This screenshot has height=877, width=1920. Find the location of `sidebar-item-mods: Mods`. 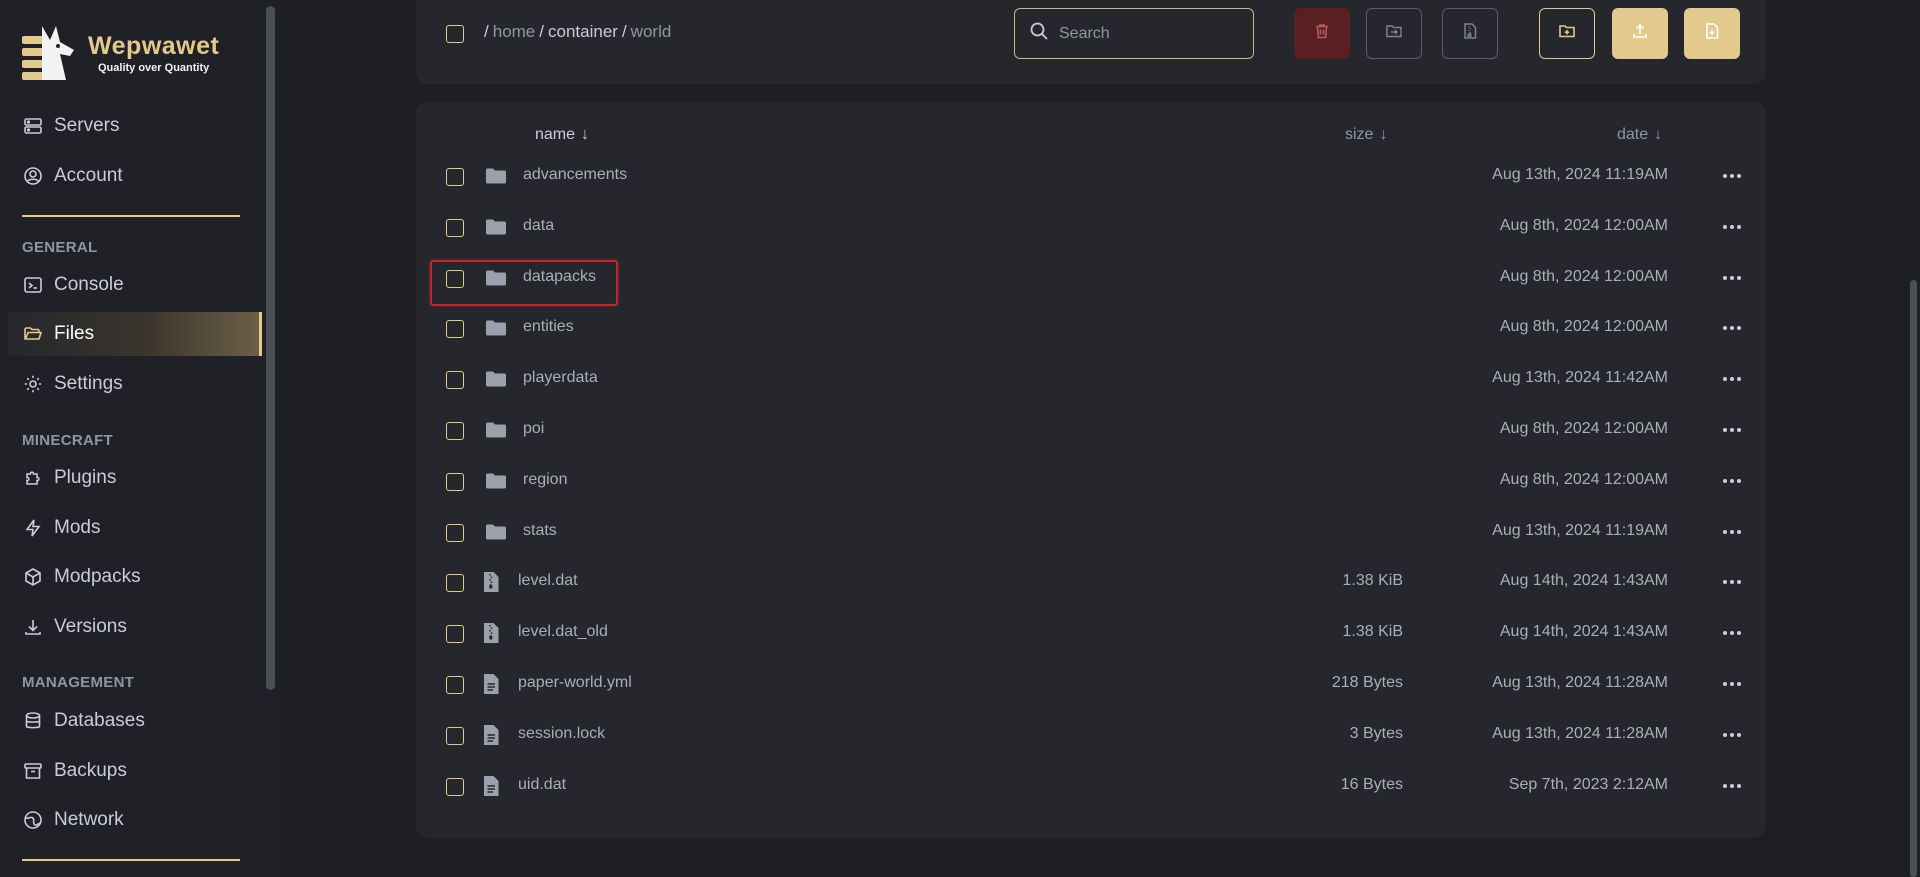

sidebar-item-mods: Mods is located at coordinates (142, 528).